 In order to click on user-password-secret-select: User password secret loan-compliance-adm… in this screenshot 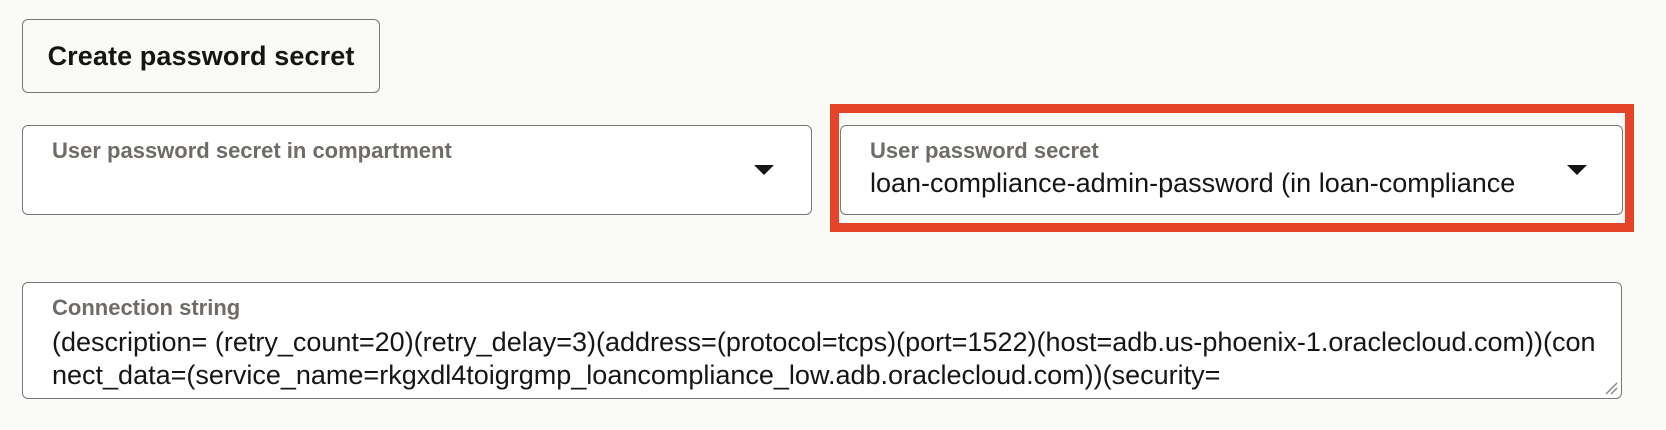, I will do `click(1231, 170)`.